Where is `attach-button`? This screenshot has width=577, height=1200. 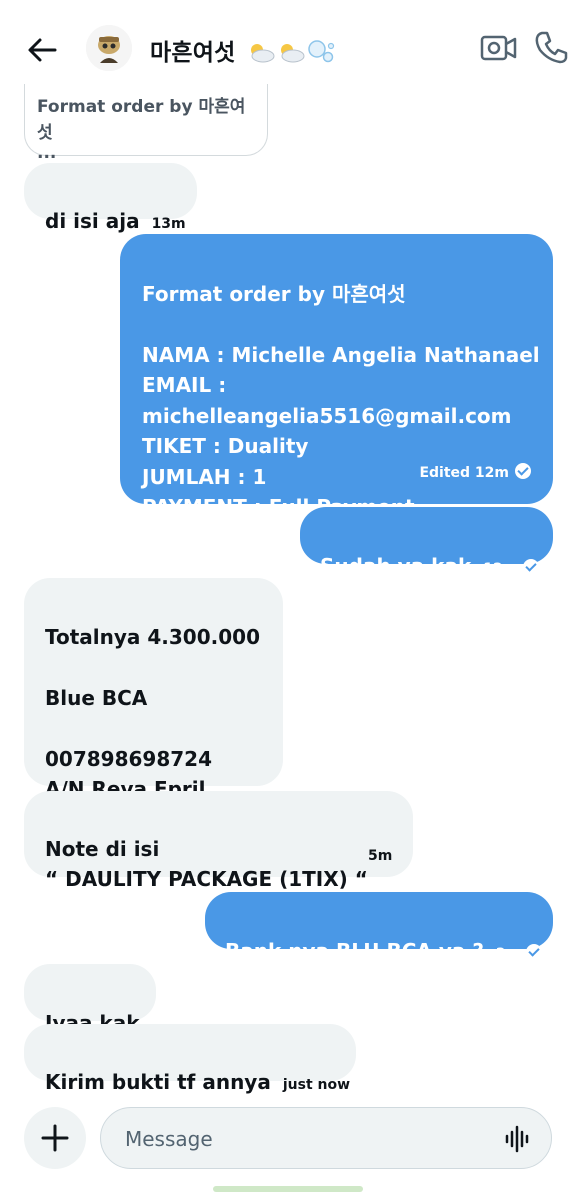
attach-button is located at coordinates (55, 1138).